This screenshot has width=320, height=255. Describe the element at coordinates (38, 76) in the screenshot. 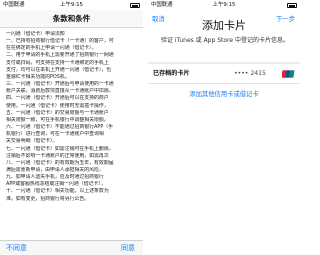

I see `terms-line: 金融IC卡相关功能的POS机。` at that location.